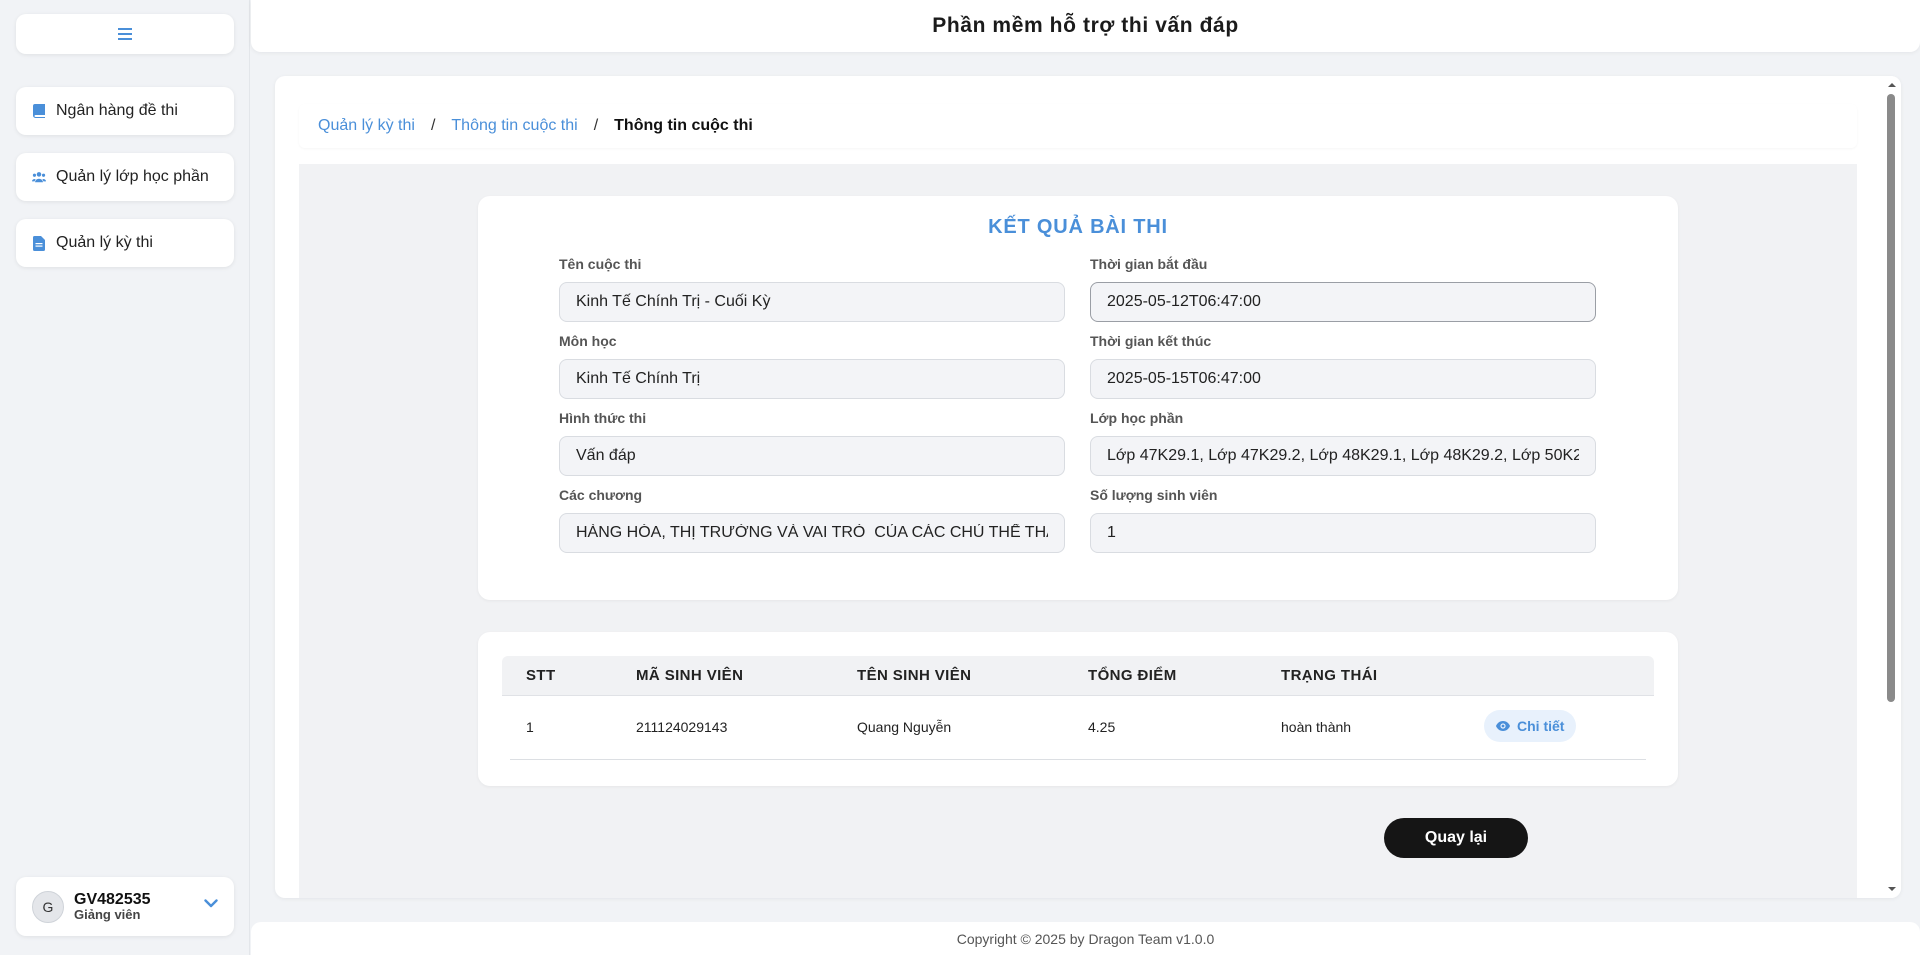 The width and height of the screenshot is (1920, 955). I want to click on column-header-student-name: TÊN SINH VIÊN, so click(914, 675).